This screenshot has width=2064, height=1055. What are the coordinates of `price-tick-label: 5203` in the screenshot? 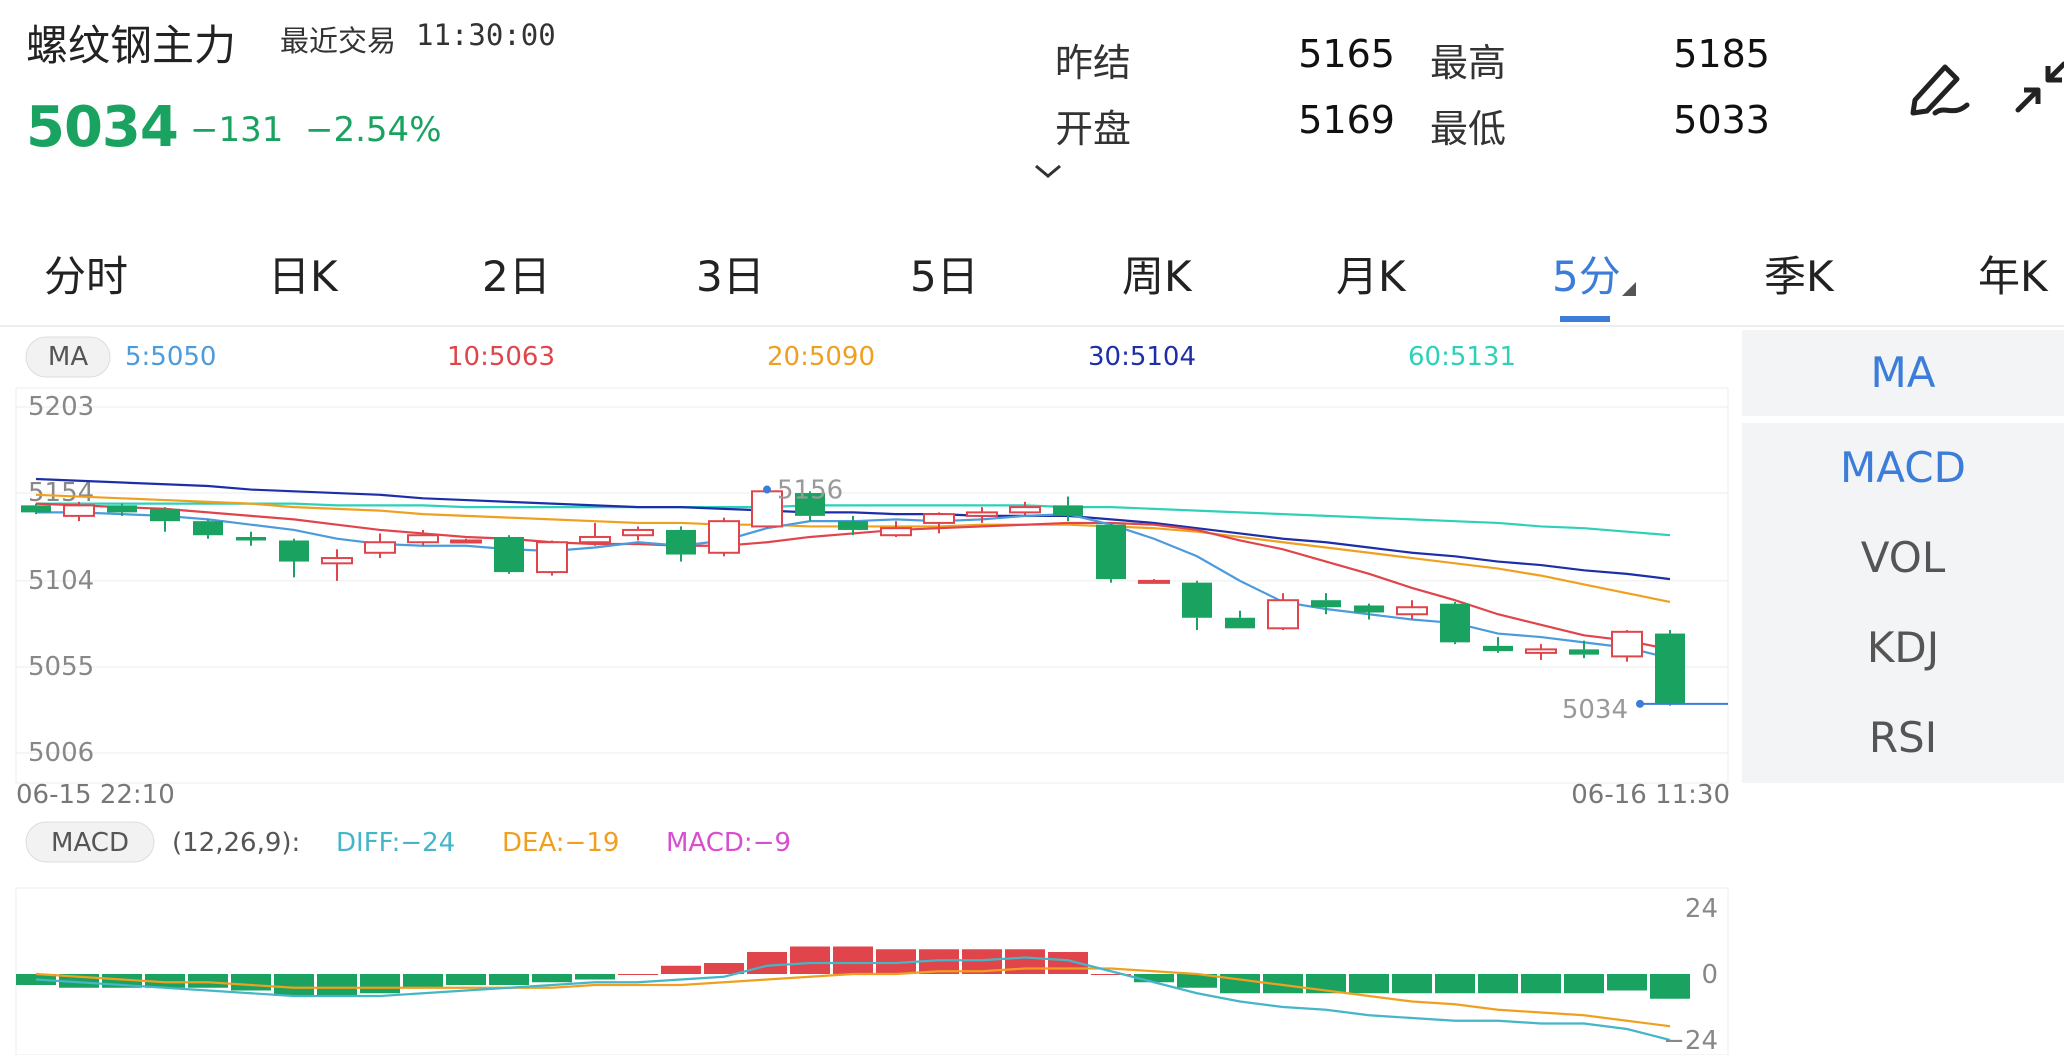 It's located at (61, 407).